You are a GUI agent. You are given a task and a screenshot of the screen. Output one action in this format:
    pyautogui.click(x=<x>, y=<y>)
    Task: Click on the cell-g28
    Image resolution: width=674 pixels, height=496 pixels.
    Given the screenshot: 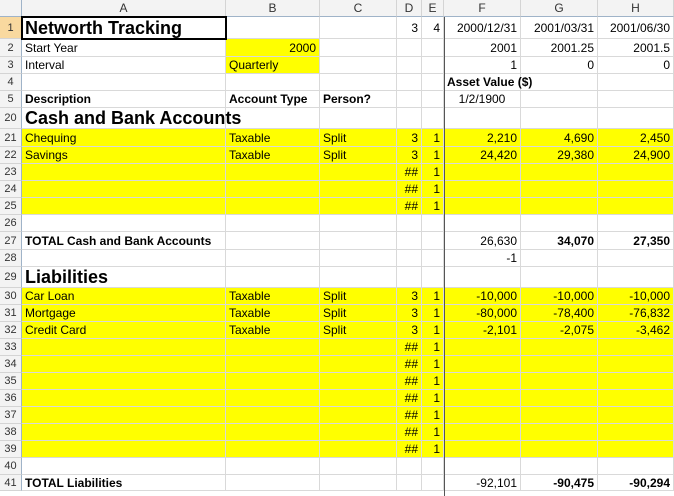 What is the action you would take?
    pyautogui.click(x=559, y=258)
    